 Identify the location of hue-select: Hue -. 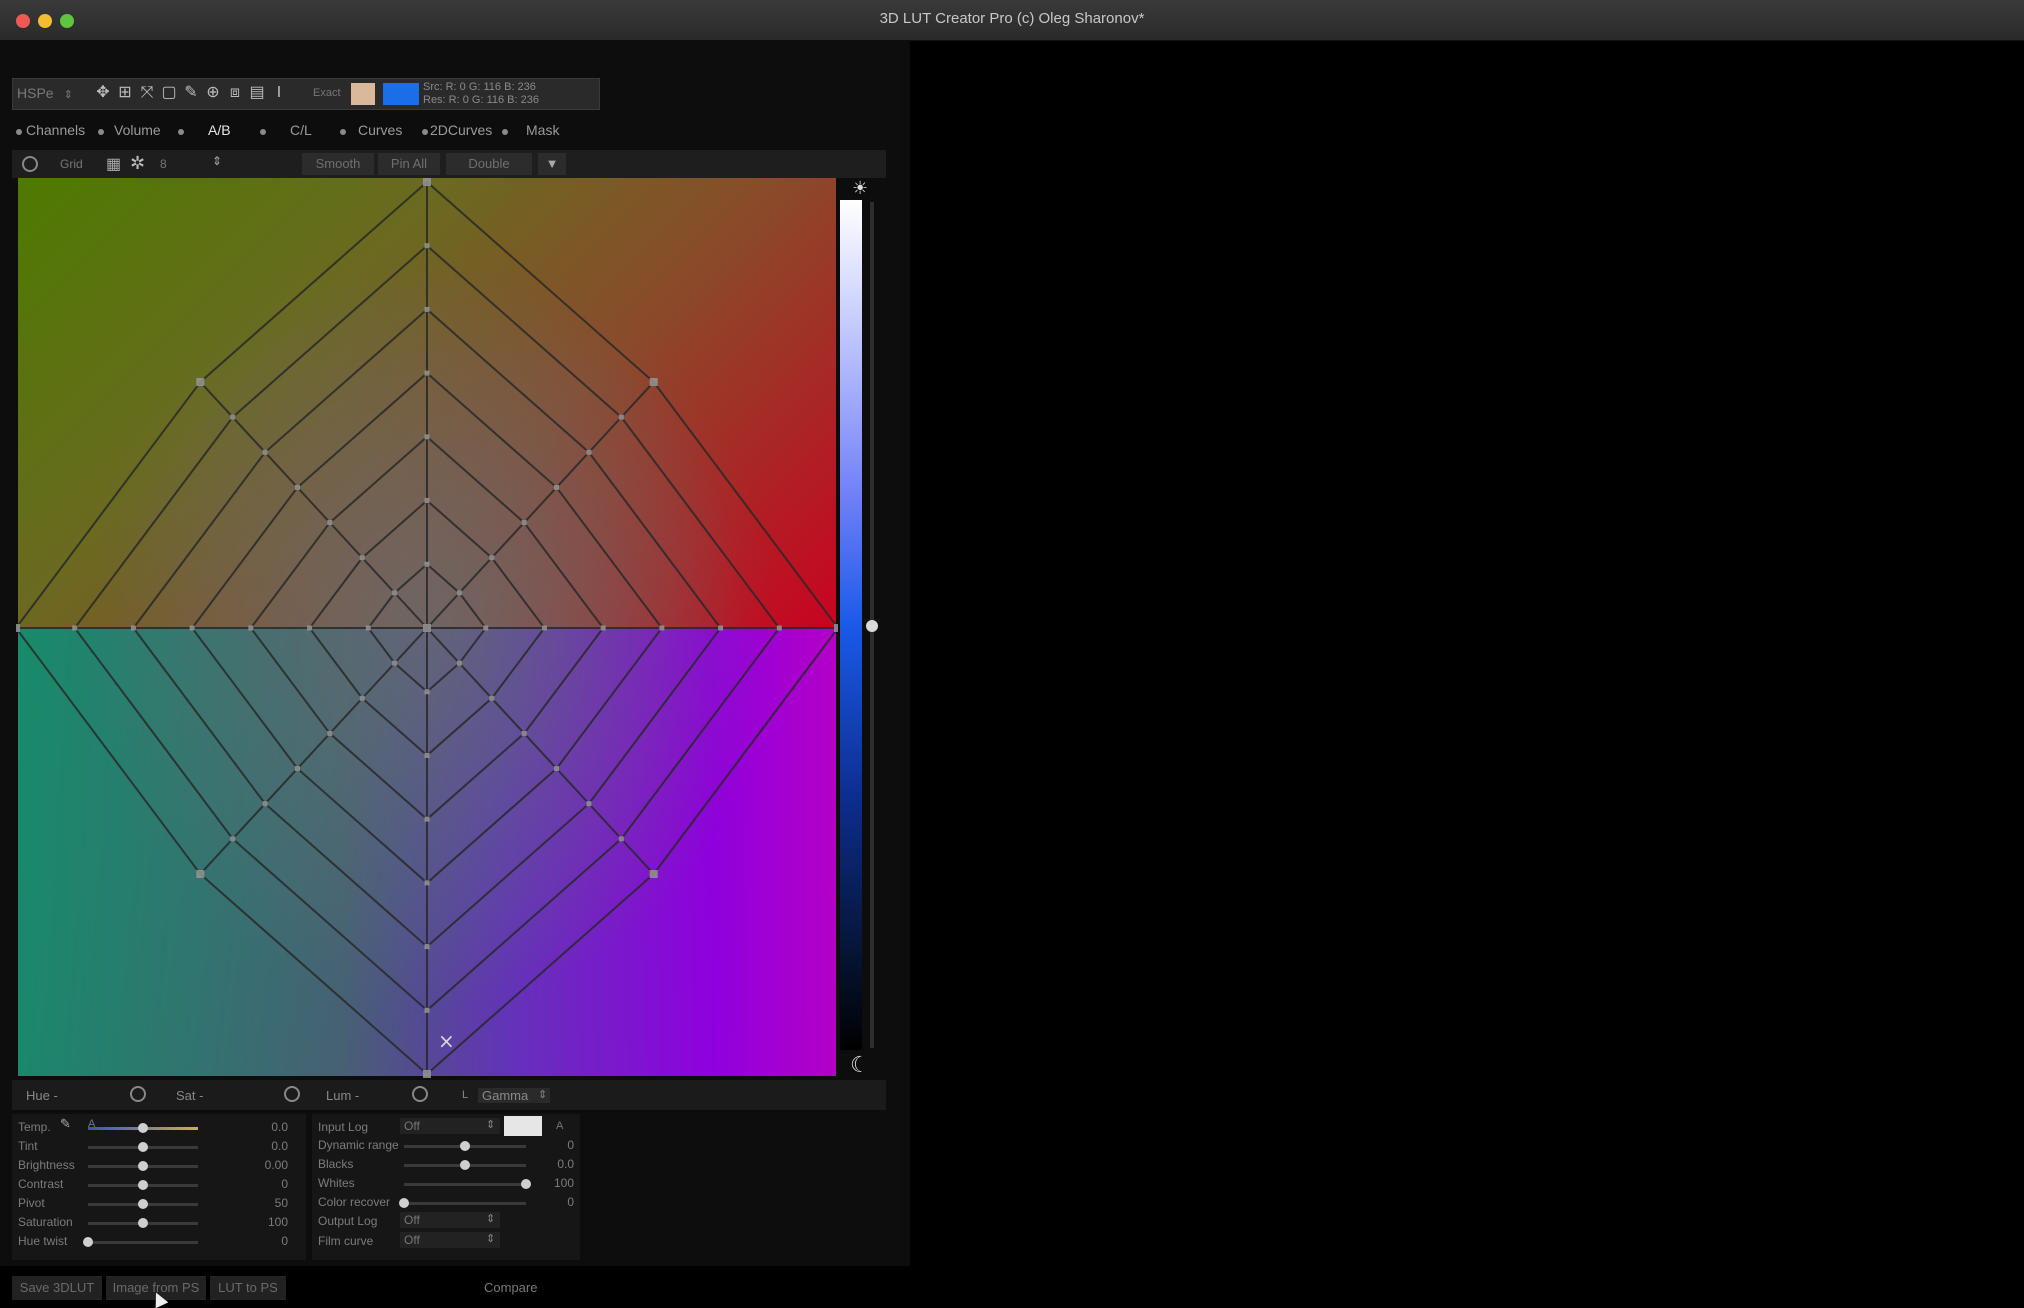
(42, 1095).